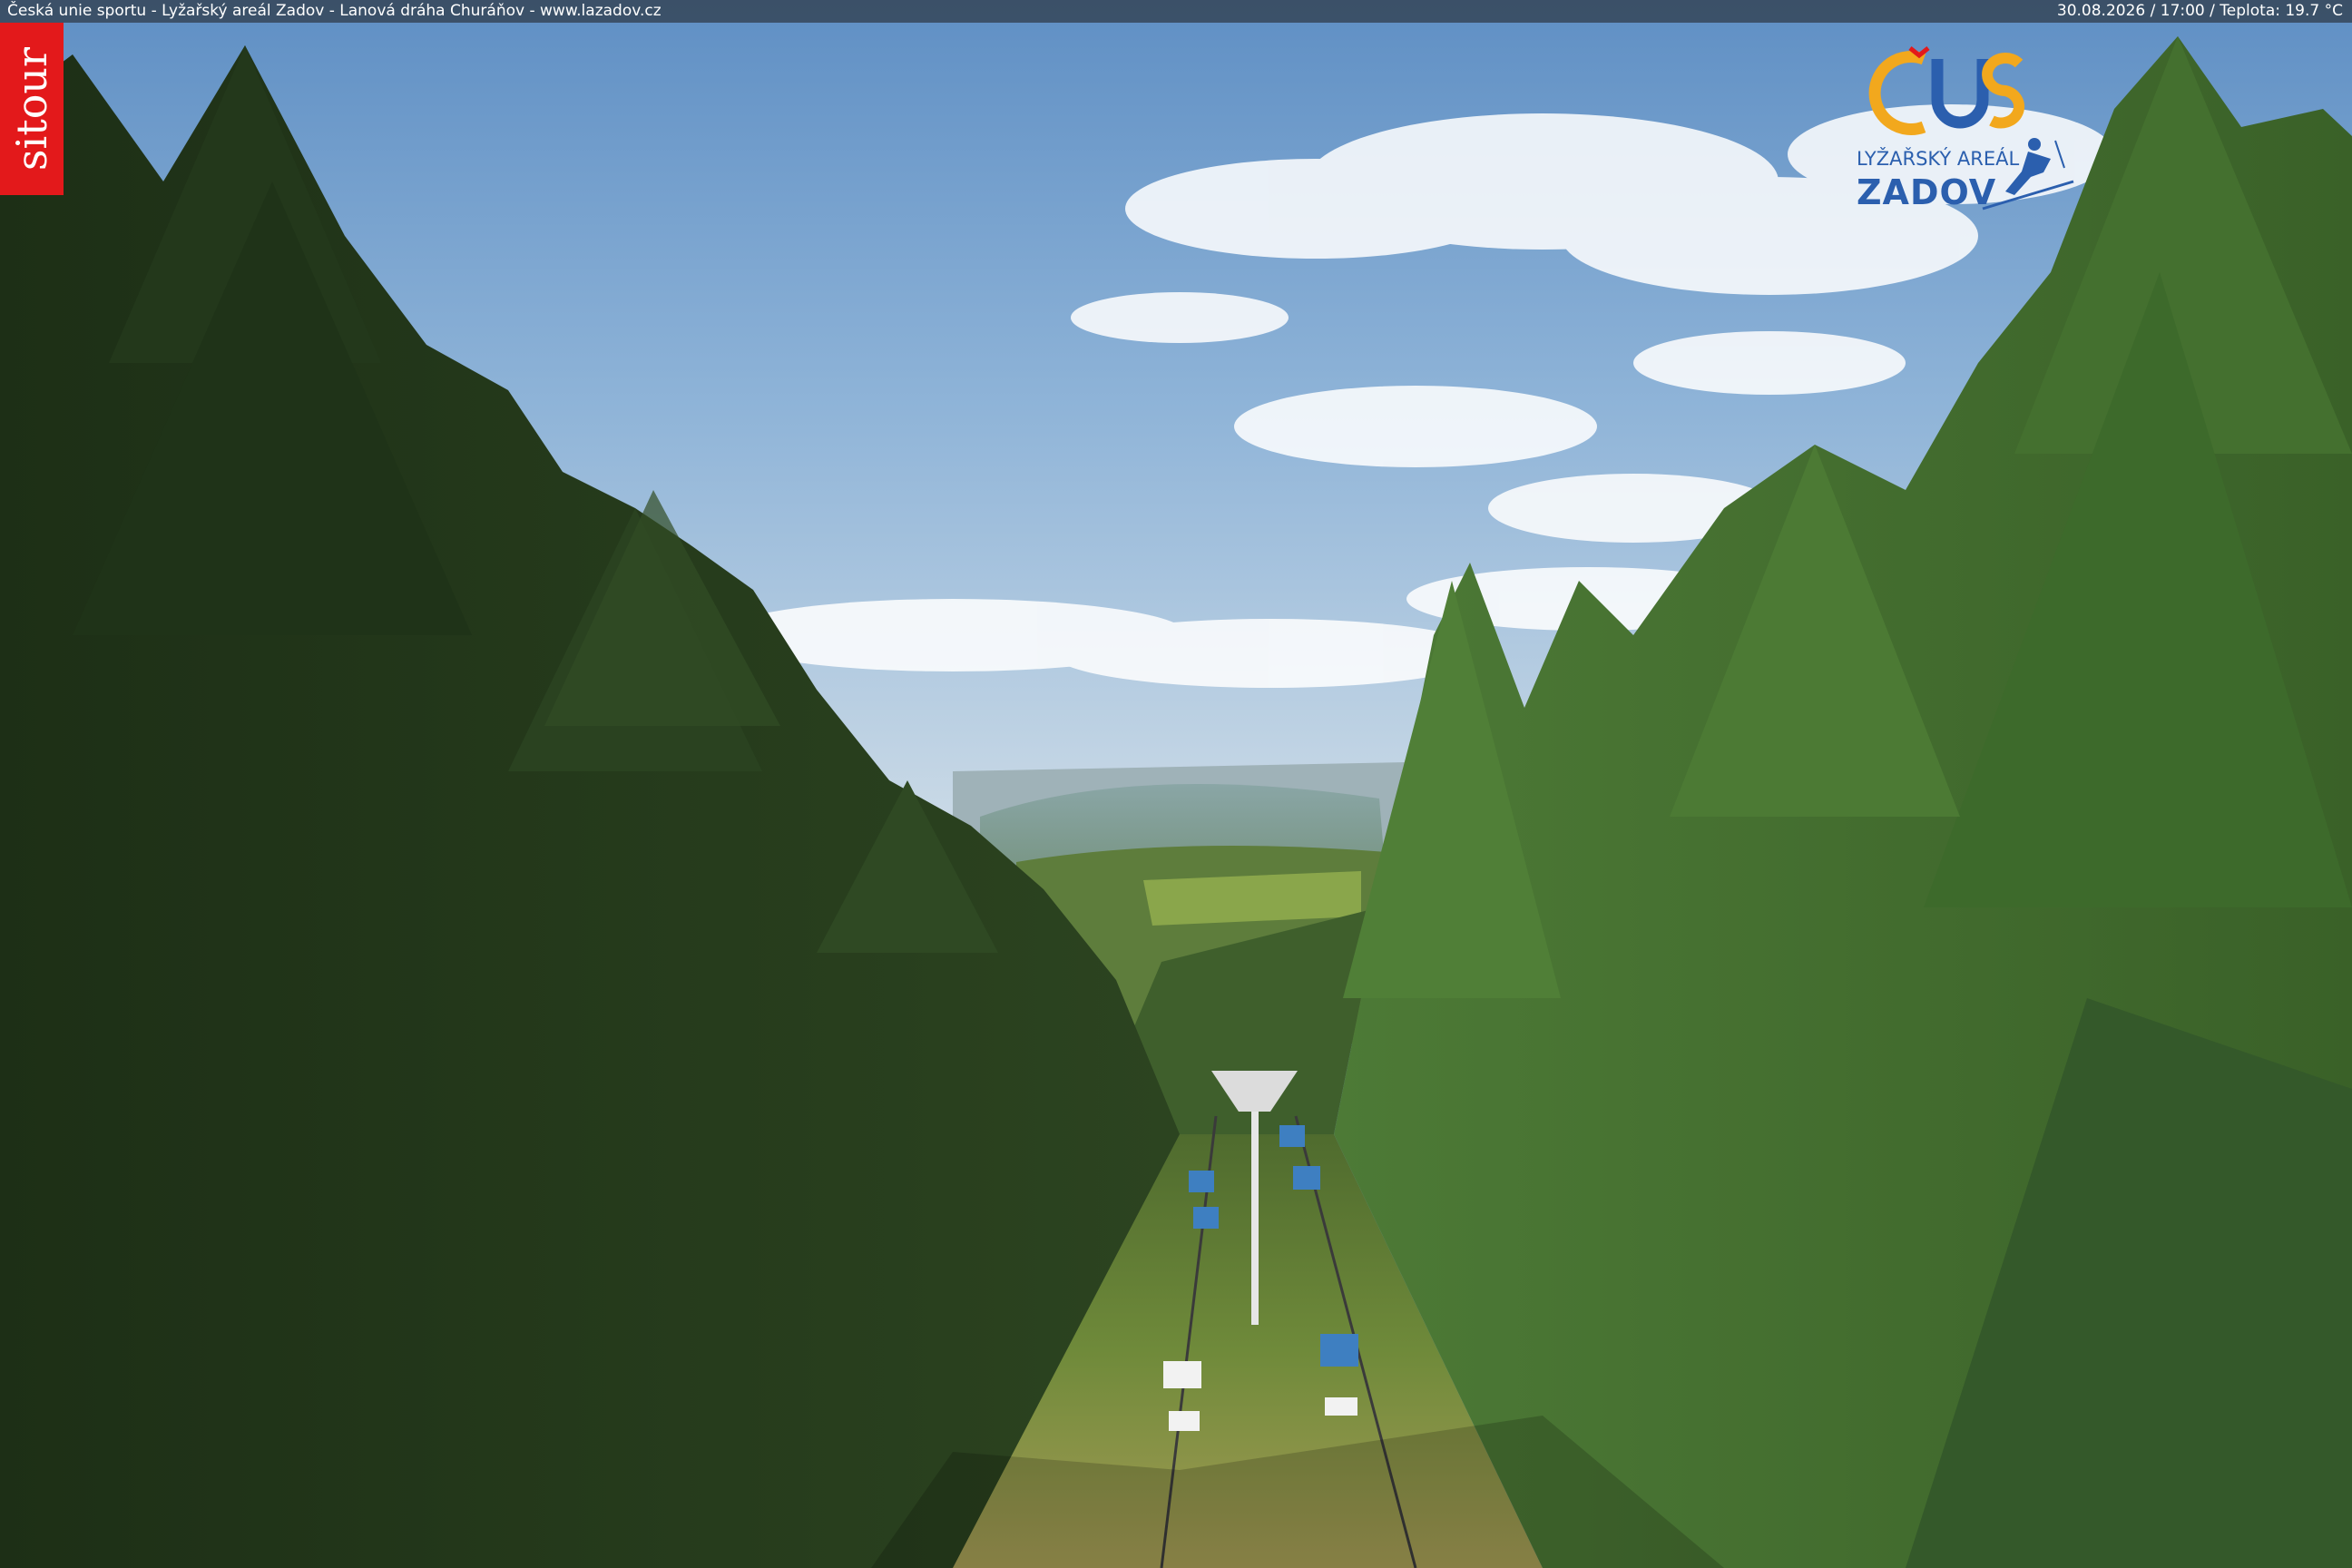  I want to click on sitour-label: sitour, so click(31, 109).